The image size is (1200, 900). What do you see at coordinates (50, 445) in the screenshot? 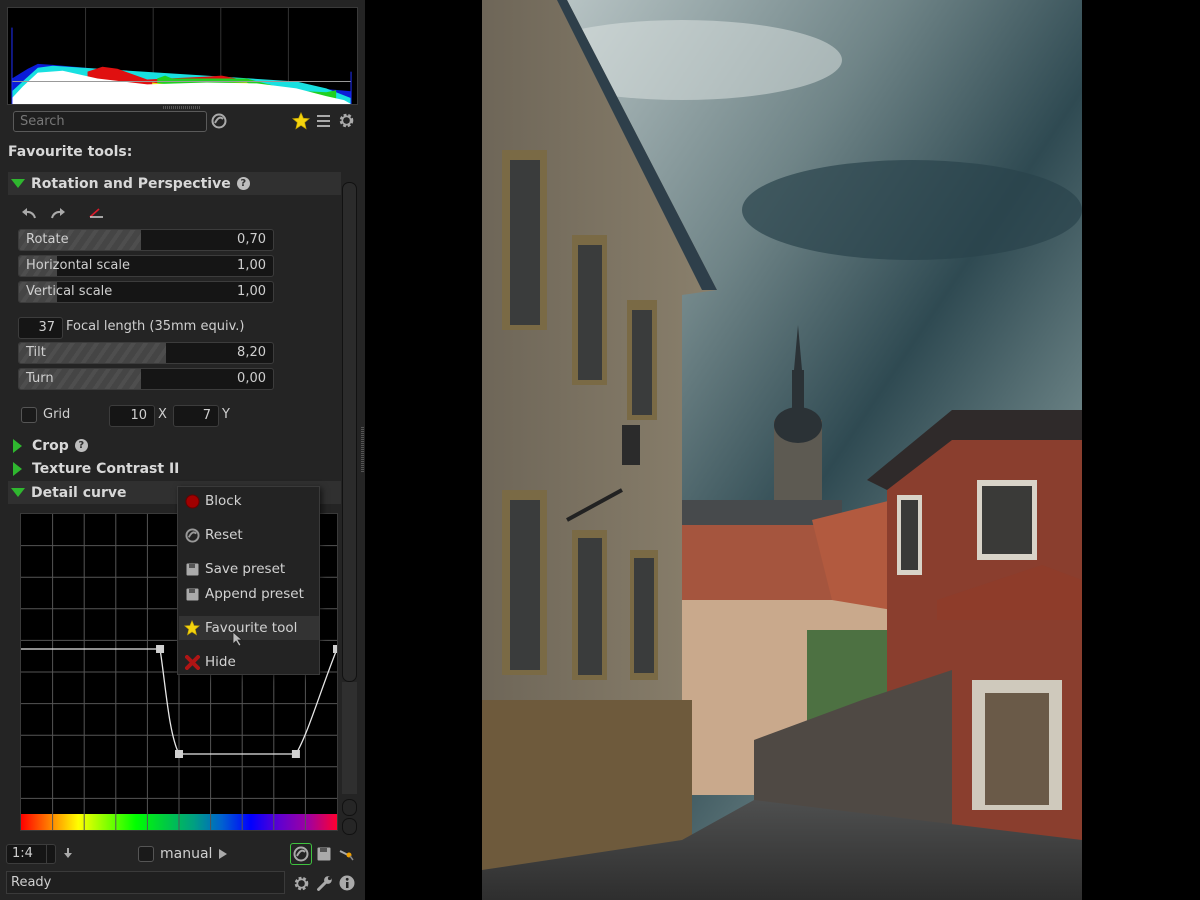
I see `tool-title: Crop` at bounding box center [50, 445].